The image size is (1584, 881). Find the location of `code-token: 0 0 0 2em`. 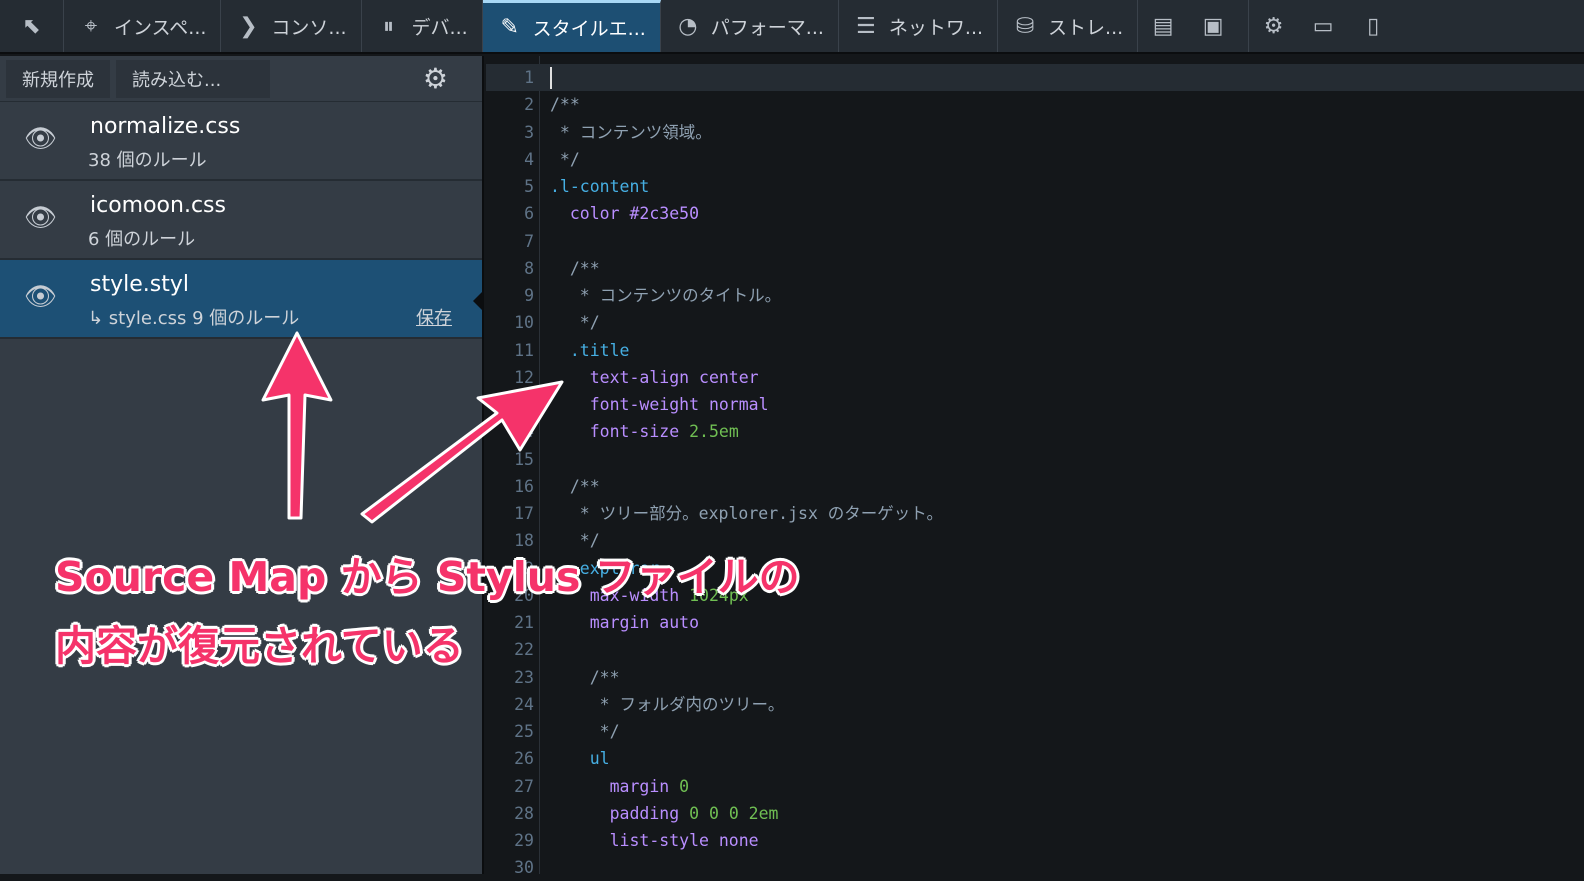

code-token: 0 0 0 2em is located at coordinates (734, 813).